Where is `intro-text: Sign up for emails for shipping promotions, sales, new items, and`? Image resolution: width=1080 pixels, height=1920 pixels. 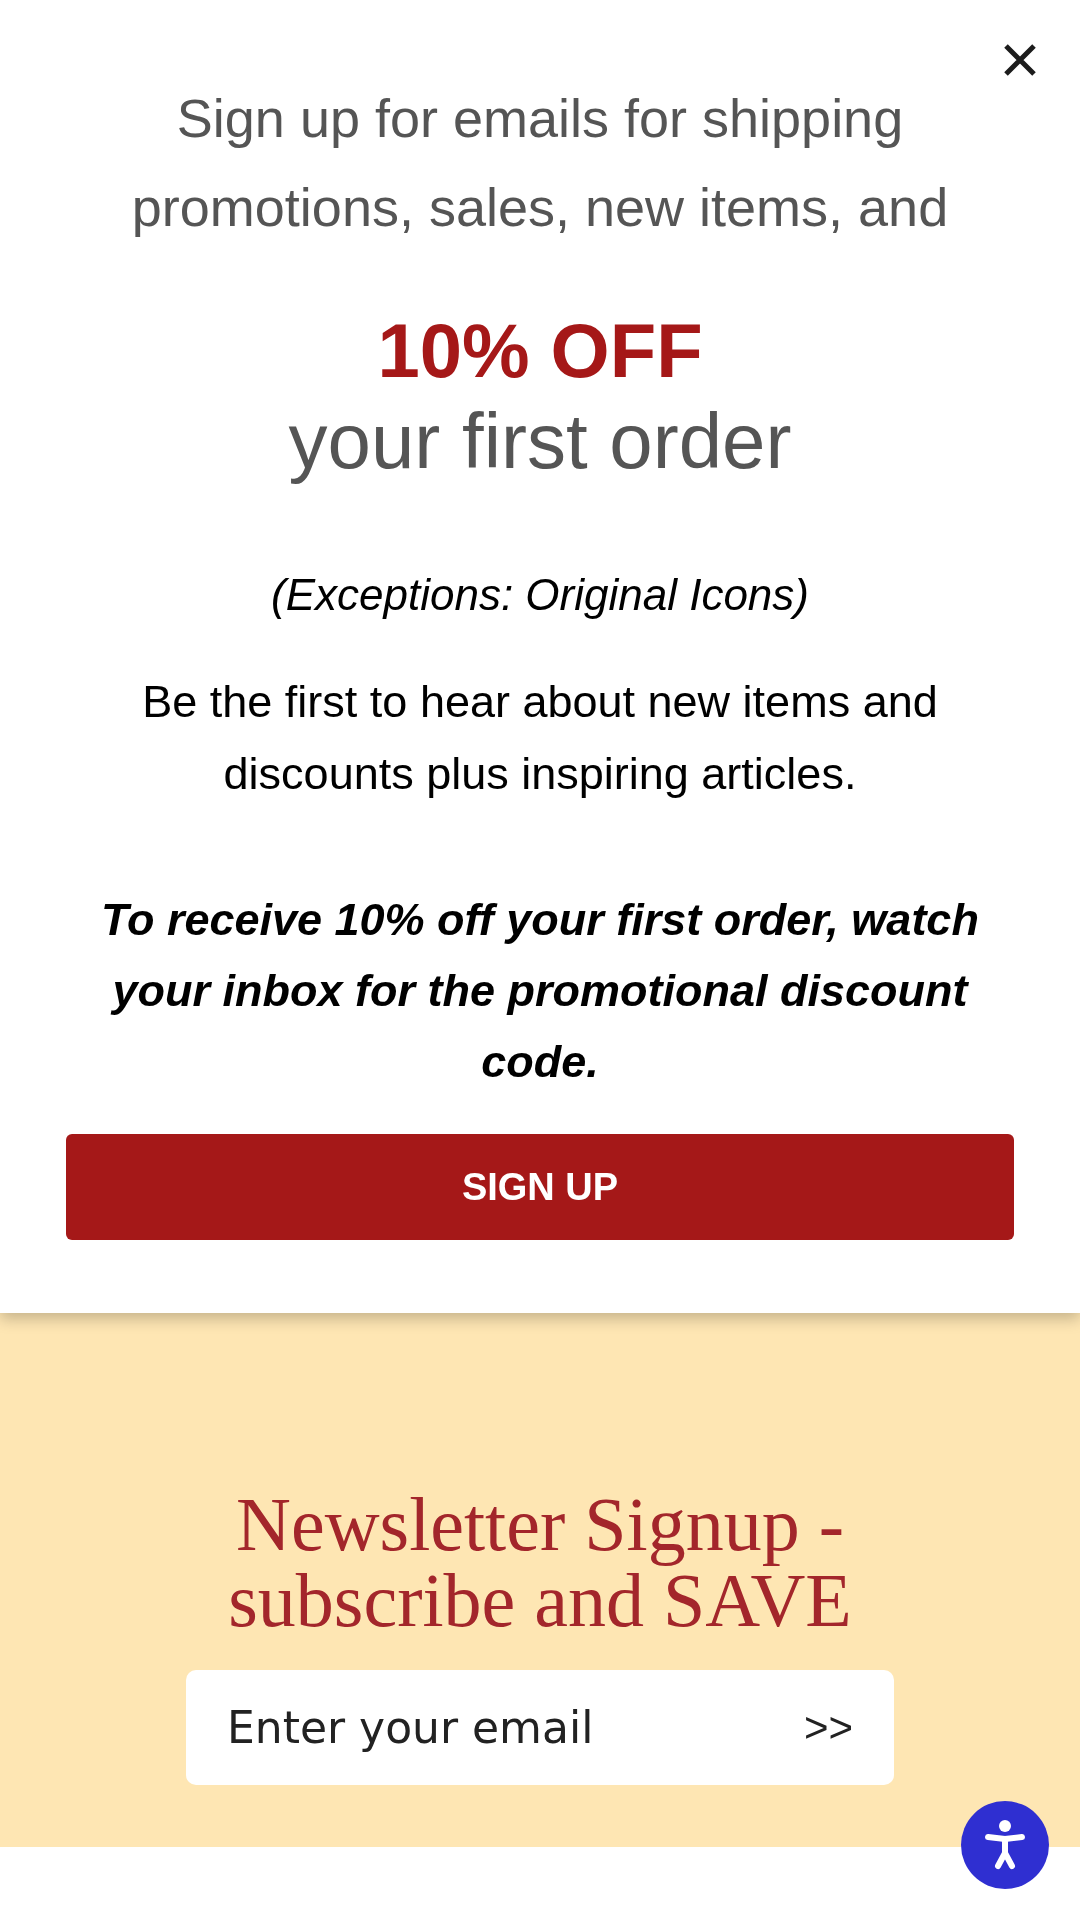
intro-text: Sign up for emails for shipping promotions, sales, new items, and is located at coordinates (540, 163).